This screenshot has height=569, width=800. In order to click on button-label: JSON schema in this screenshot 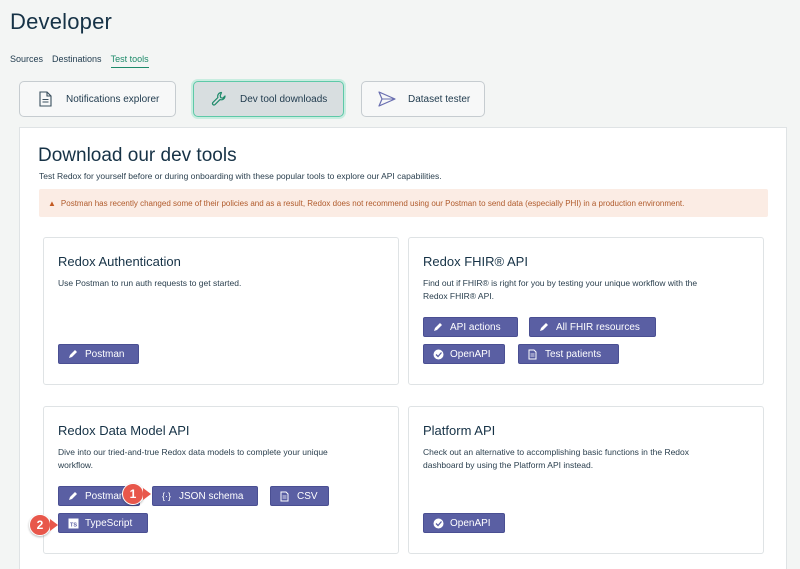, I will do `click(211, 496)`.